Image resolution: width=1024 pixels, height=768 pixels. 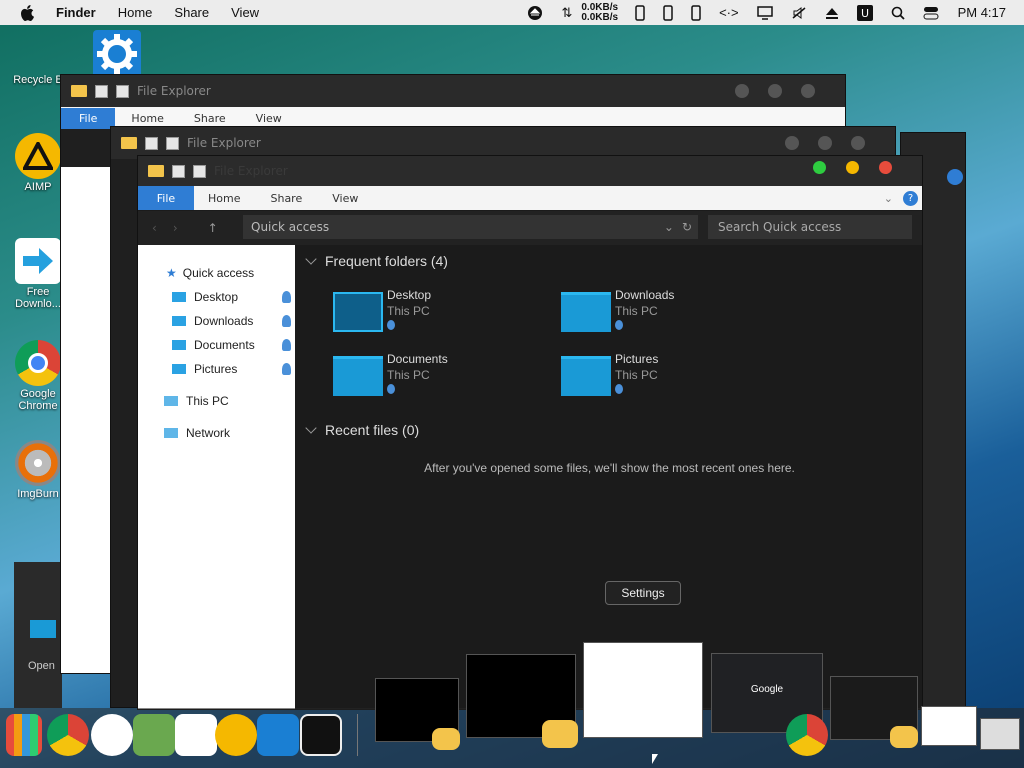 I want to click on nav-item-pictures: Pictures, so click(x=216, y=369).